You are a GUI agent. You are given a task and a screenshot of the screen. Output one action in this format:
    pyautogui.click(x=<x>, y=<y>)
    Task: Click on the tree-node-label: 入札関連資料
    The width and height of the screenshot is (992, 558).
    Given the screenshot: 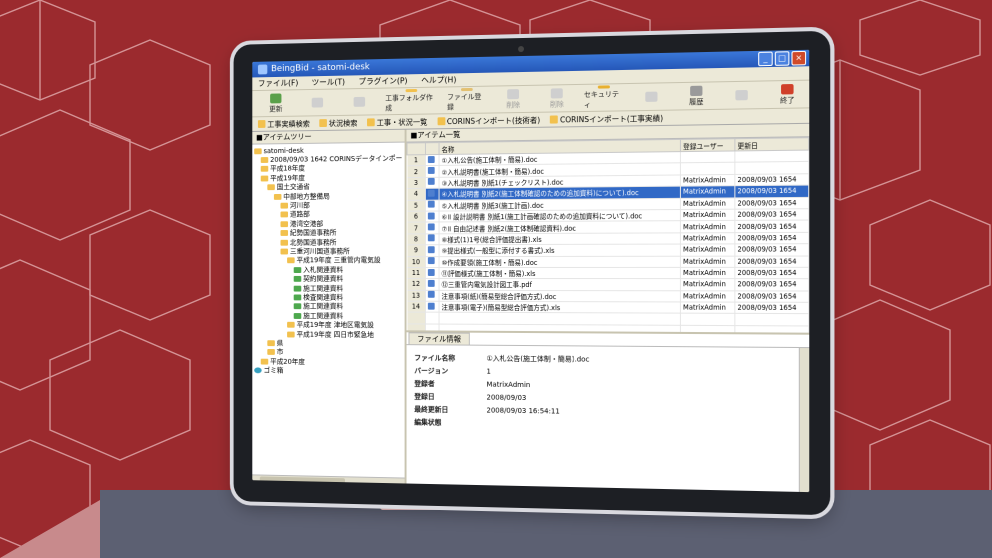 What is the action you would take?
    pyautogui.click(x=323, y=269)
    